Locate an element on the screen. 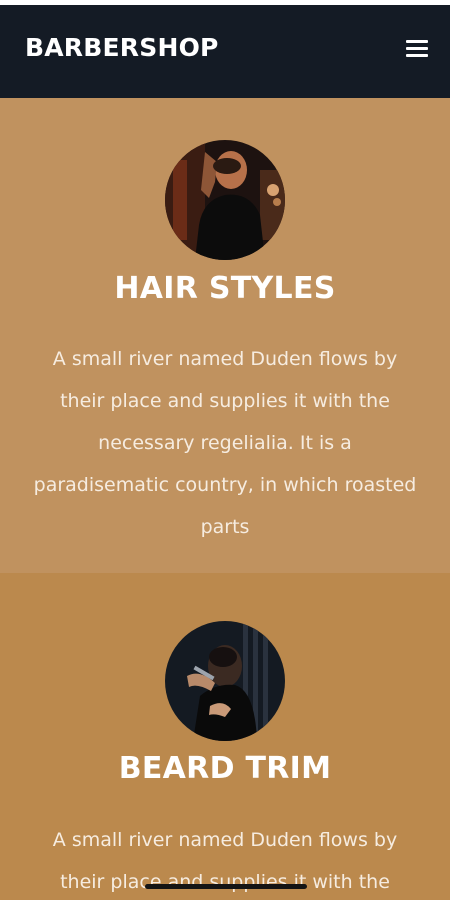  barber-portrait-photo is located at coordinates (225, 200).